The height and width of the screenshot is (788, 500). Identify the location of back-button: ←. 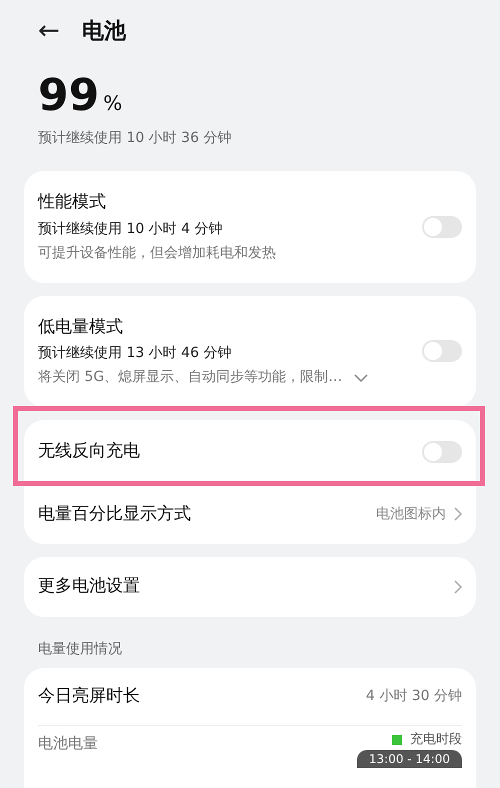
(49, 31).